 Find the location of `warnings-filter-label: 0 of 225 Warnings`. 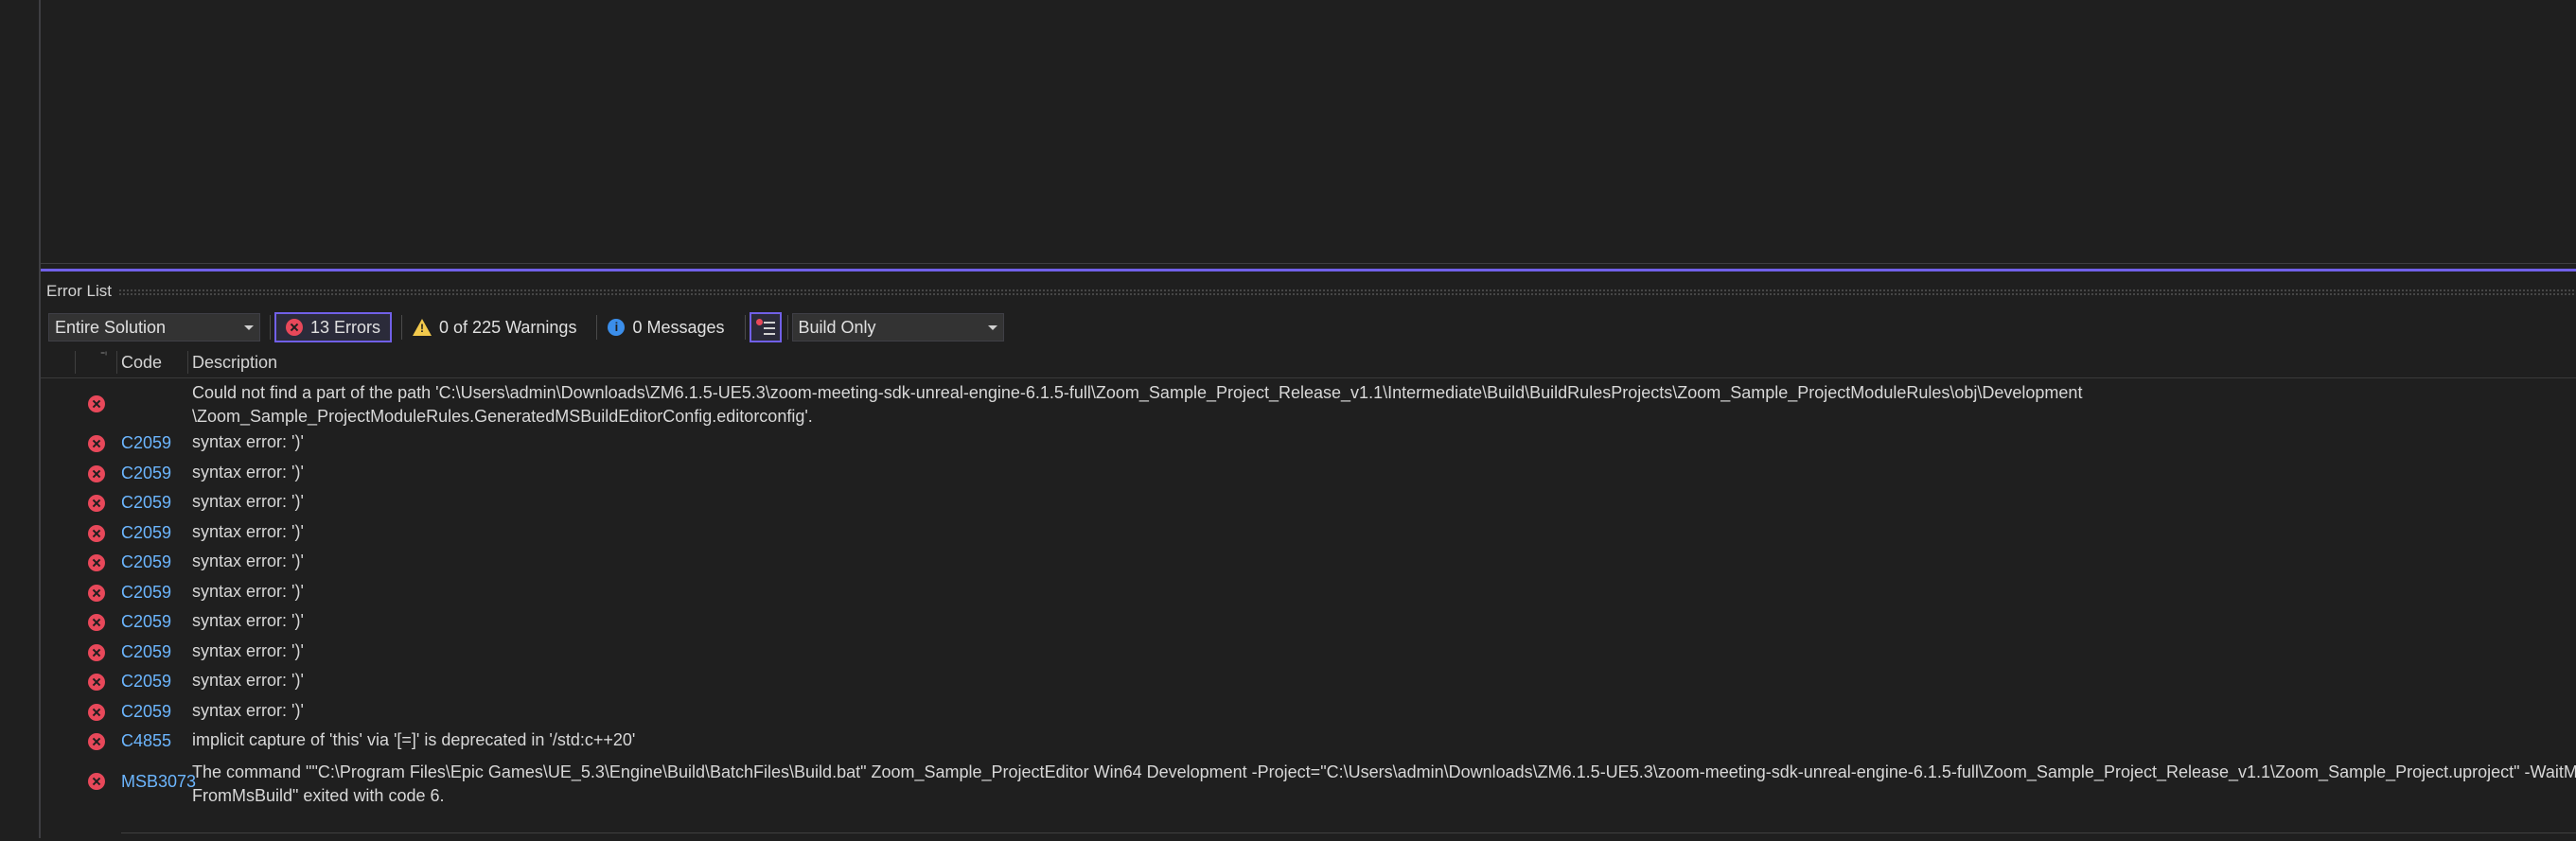

warnings-filter-label: 0 of 225 Warnings is located at coordinates (508, 327).